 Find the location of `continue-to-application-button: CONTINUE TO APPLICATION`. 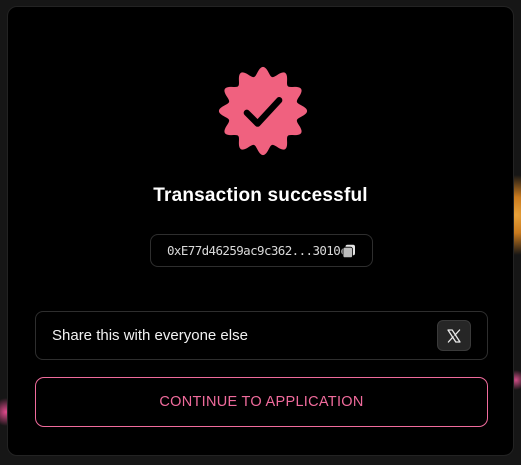

continue-to-application-button: CONTINUE TO APPLICATION is located at coordinates (261, 402).